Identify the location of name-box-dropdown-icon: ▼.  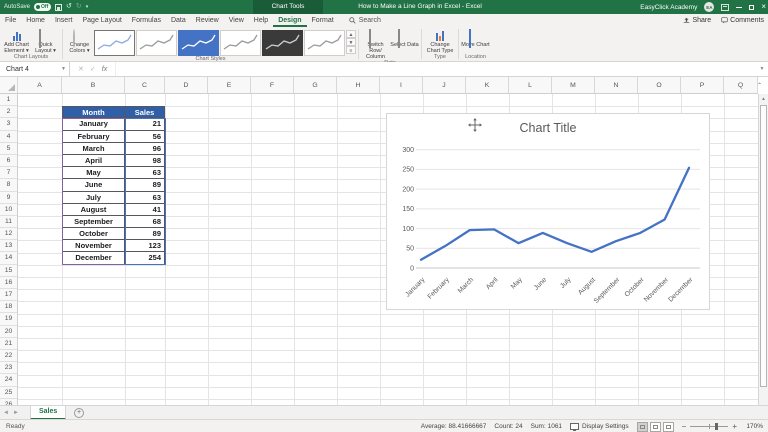
(63, 69).